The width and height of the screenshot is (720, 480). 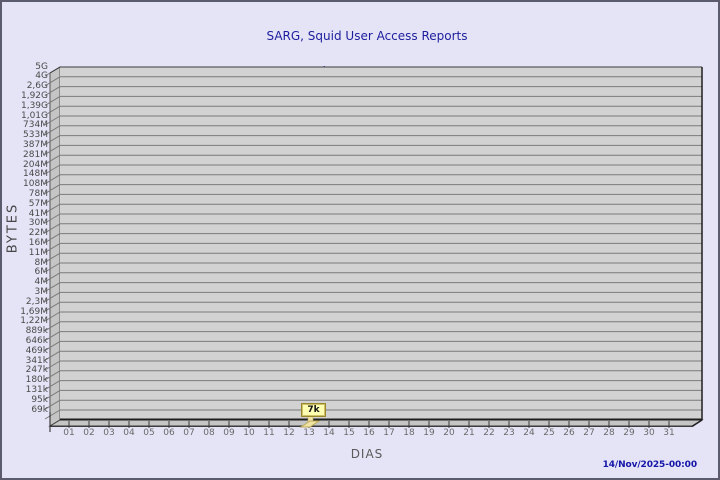 What do you see at coordinates (489, 433) in the screenshot?
I see `x-tick-label: 22` at bounding box center [489, 433].